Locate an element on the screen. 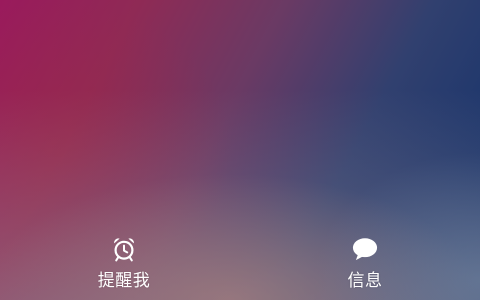 This screenshot has width=480, height=300. speech-bubble-icon is located at coordinates (365, 249).